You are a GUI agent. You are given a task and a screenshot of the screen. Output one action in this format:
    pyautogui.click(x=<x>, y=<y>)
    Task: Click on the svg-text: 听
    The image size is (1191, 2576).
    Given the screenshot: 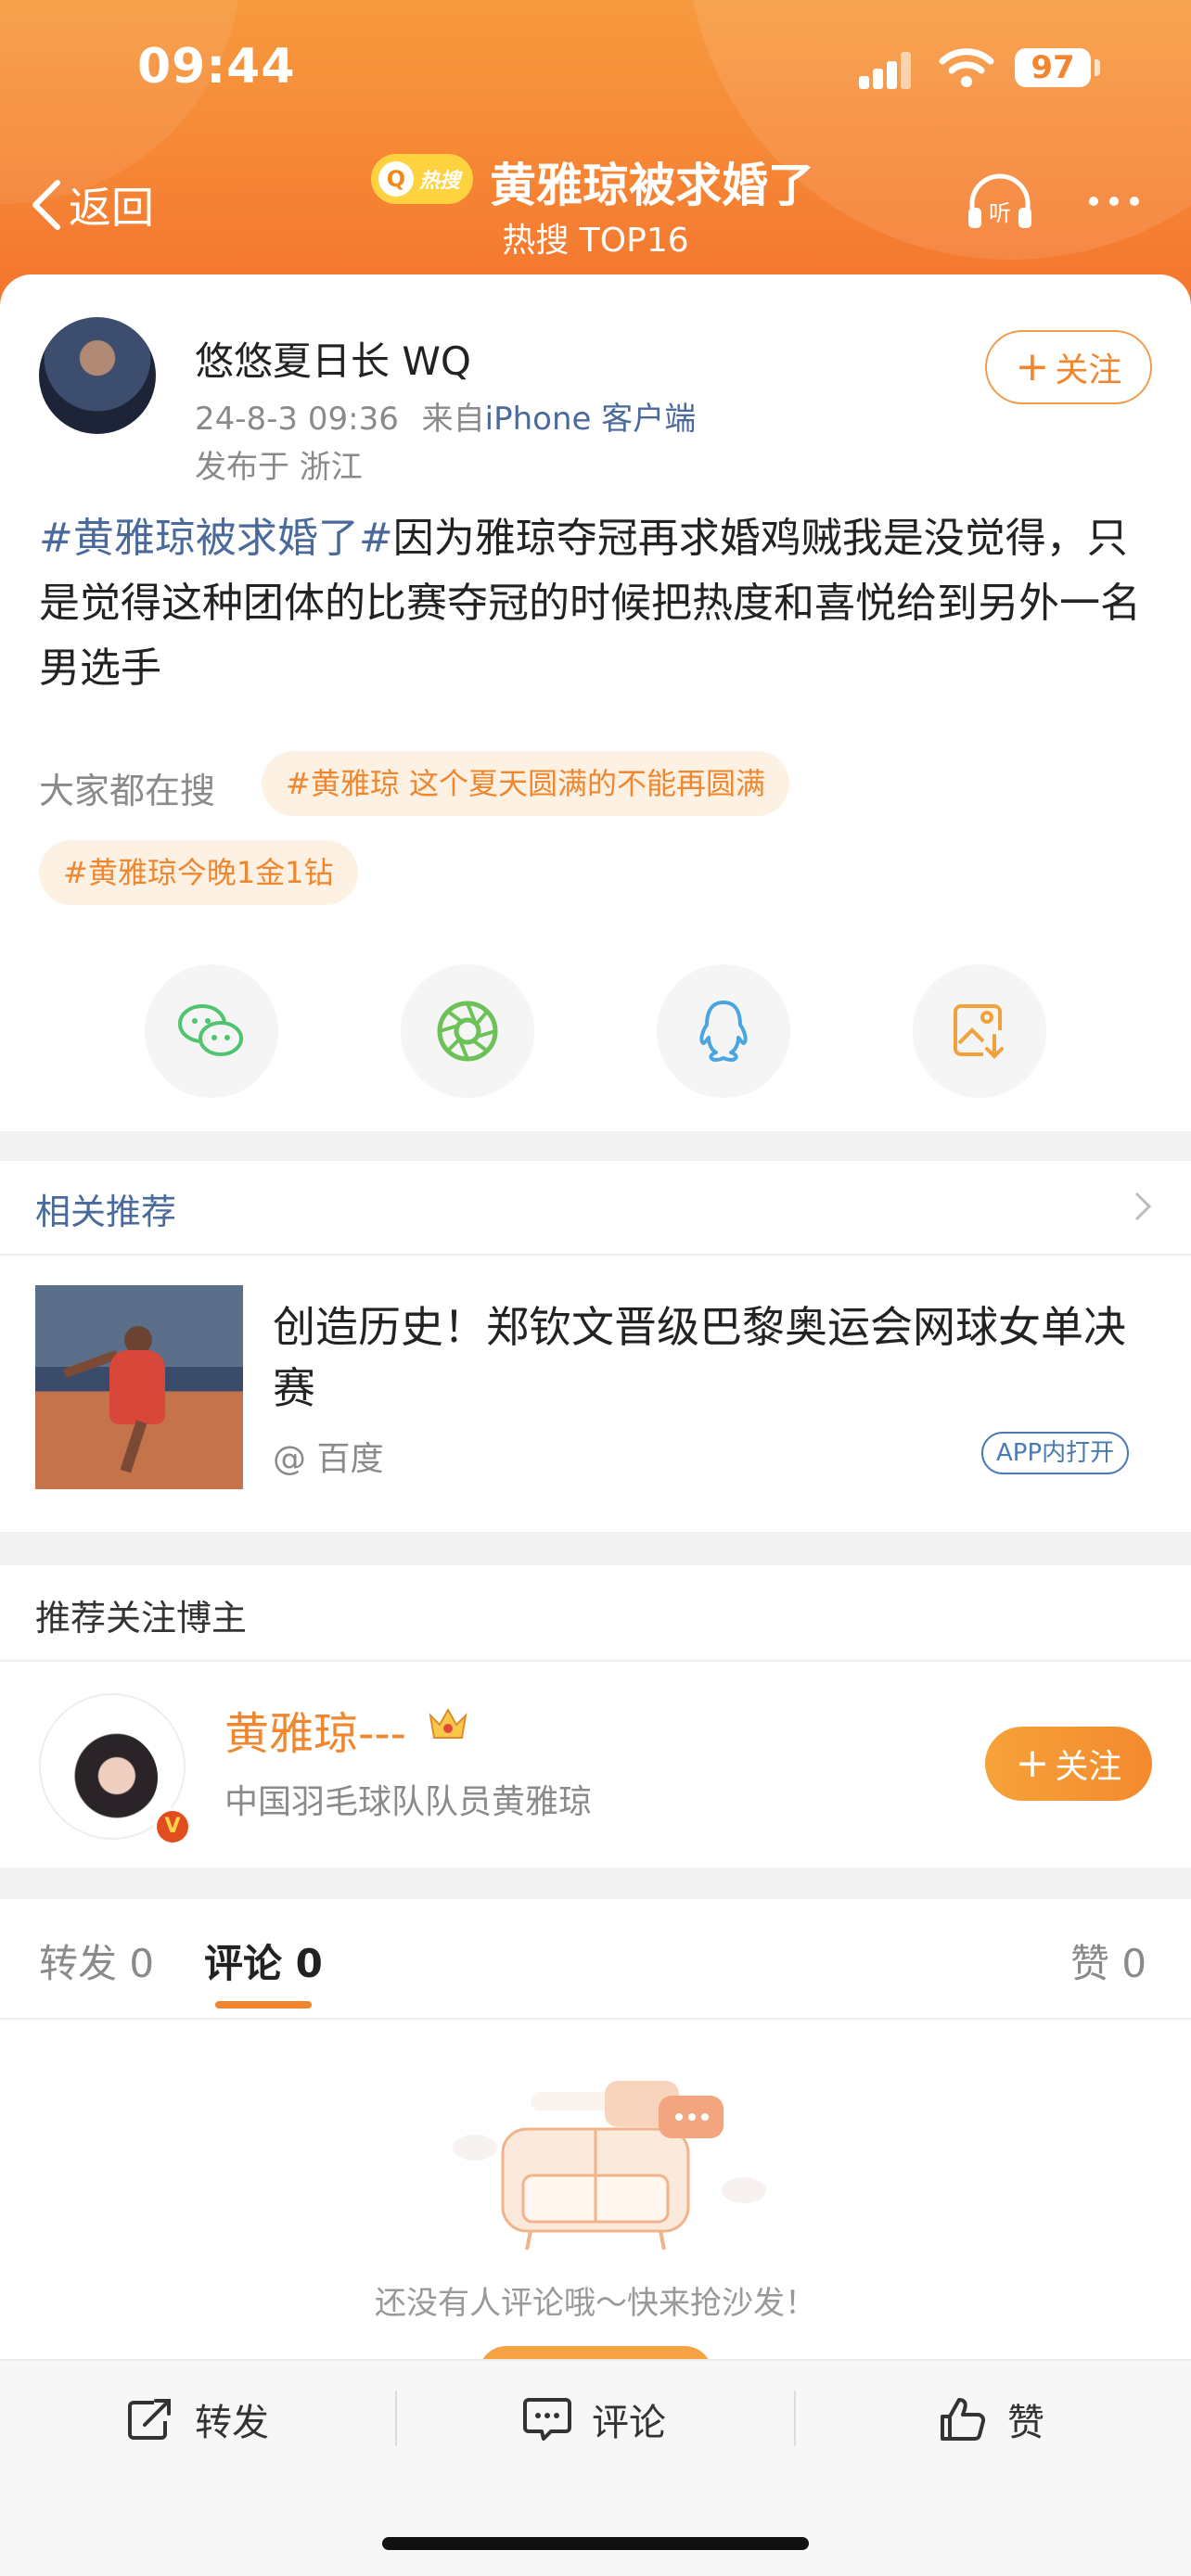 What is the action you would take?
    pyautogui.click(x=1000, y=213)
    